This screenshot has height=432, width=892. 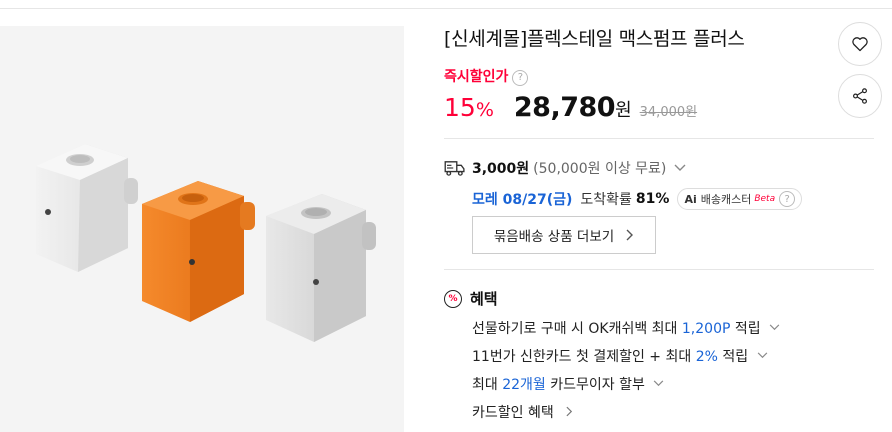 I want to click on ai-delivery-caster-badge: Ai 배송캐스터 Beta ?, so click(x=740, y=199).